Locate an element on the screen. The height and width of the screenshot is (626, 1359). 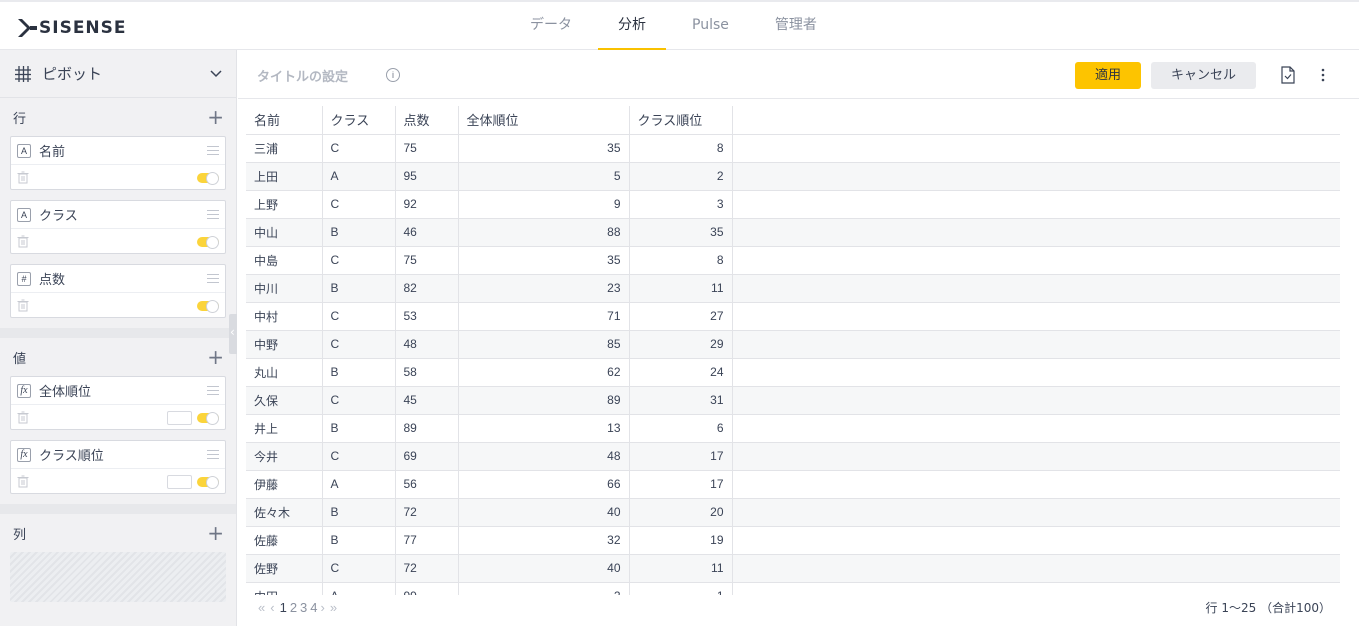
table-cell: 71 is located at coordinates (544, 316).